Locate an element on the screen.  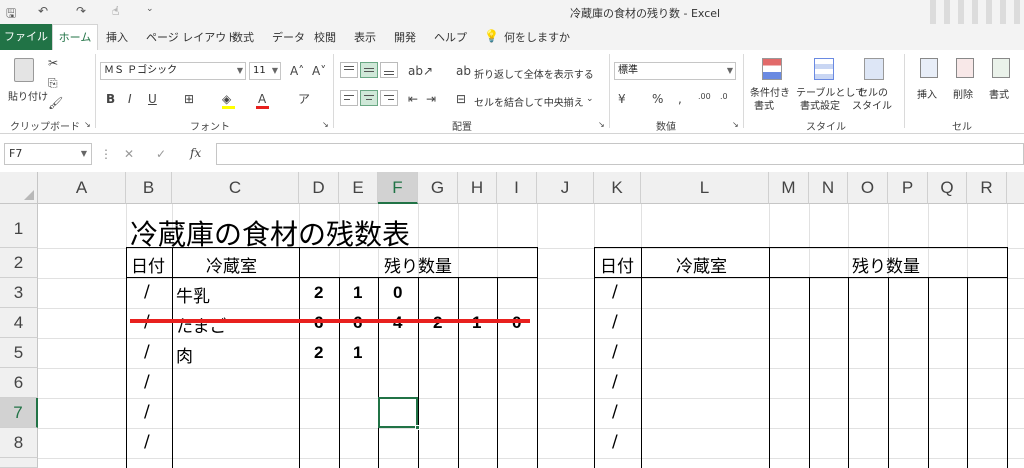
column-header-a: A is located at coordinates (82, 188).